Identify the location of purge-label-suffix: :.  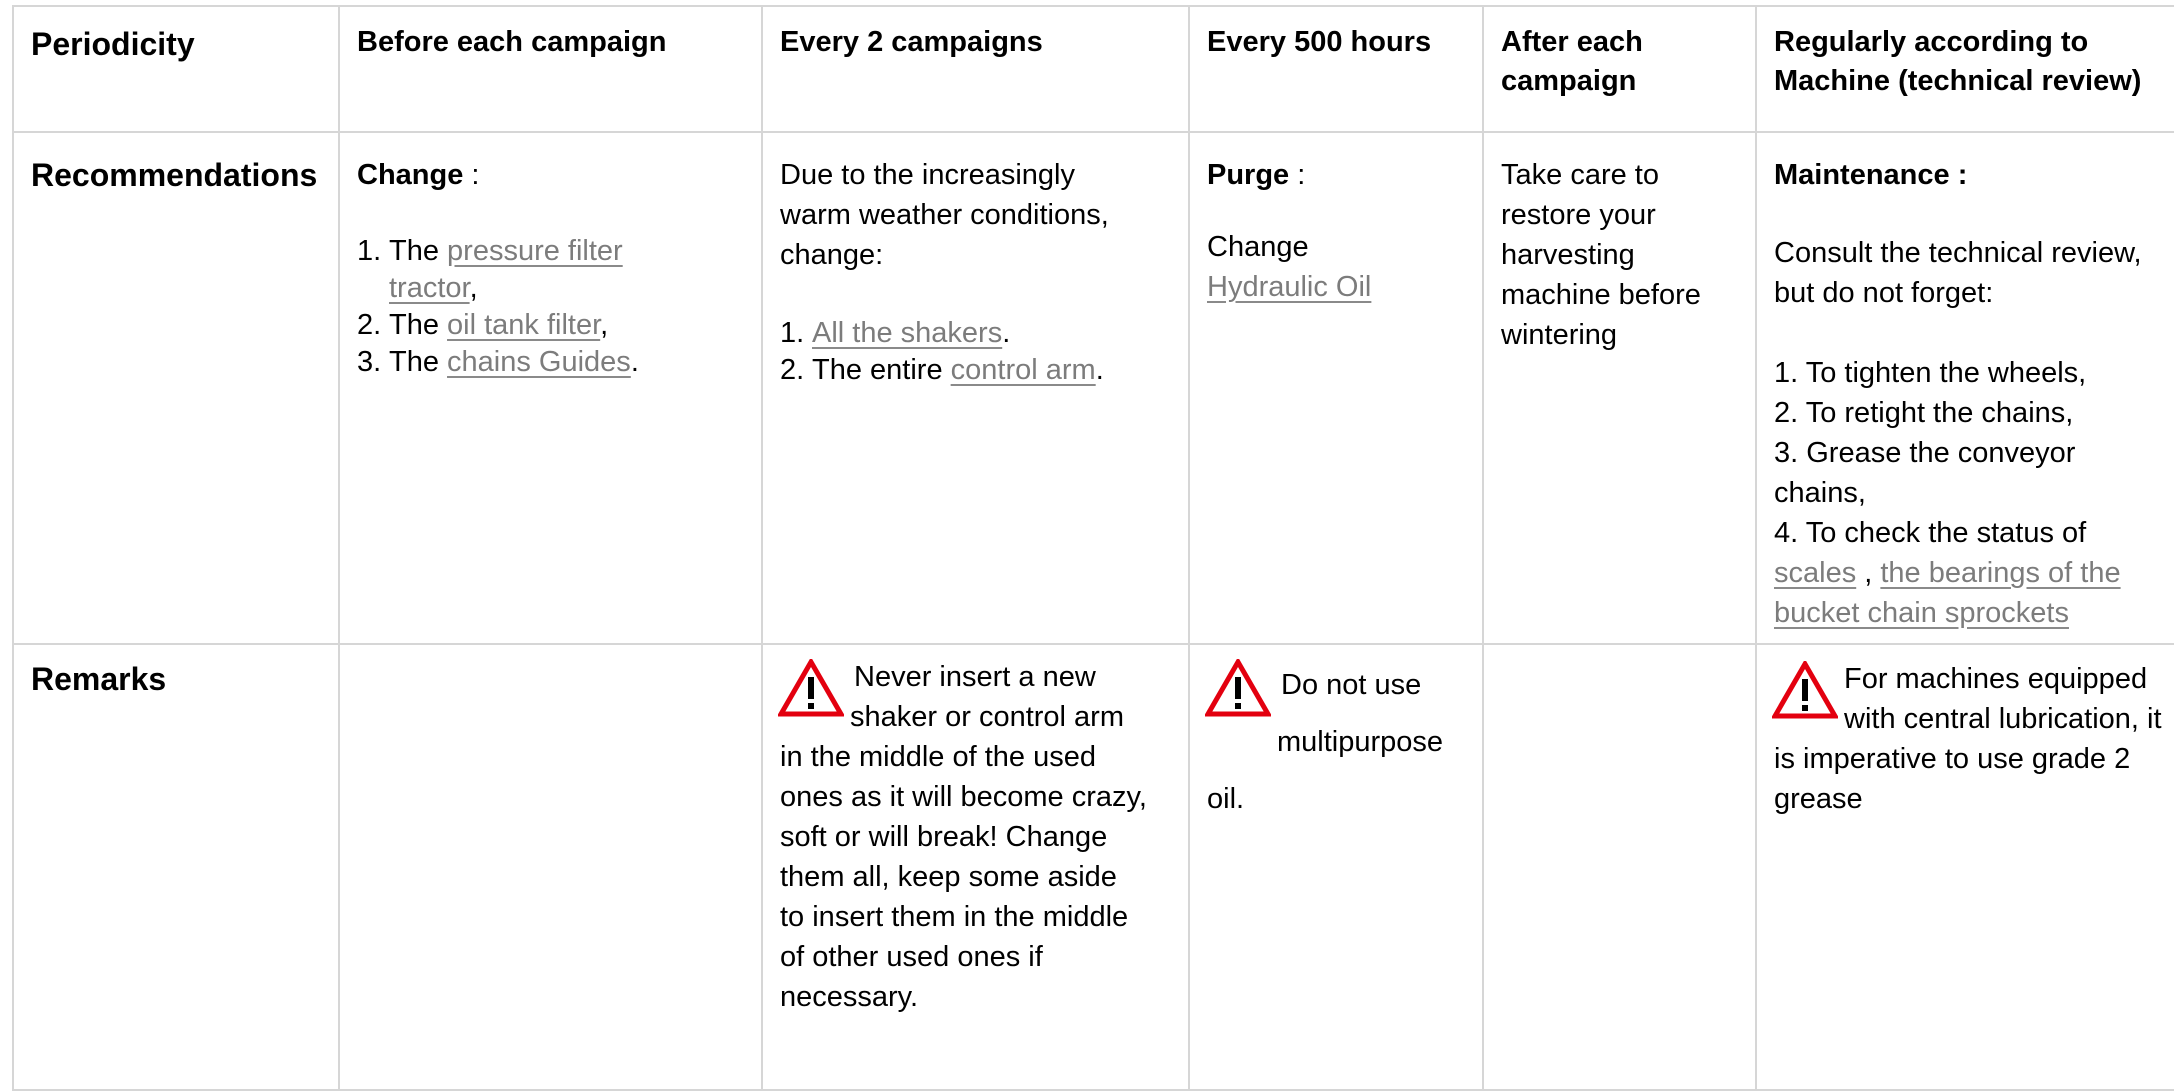
(1297, 175).